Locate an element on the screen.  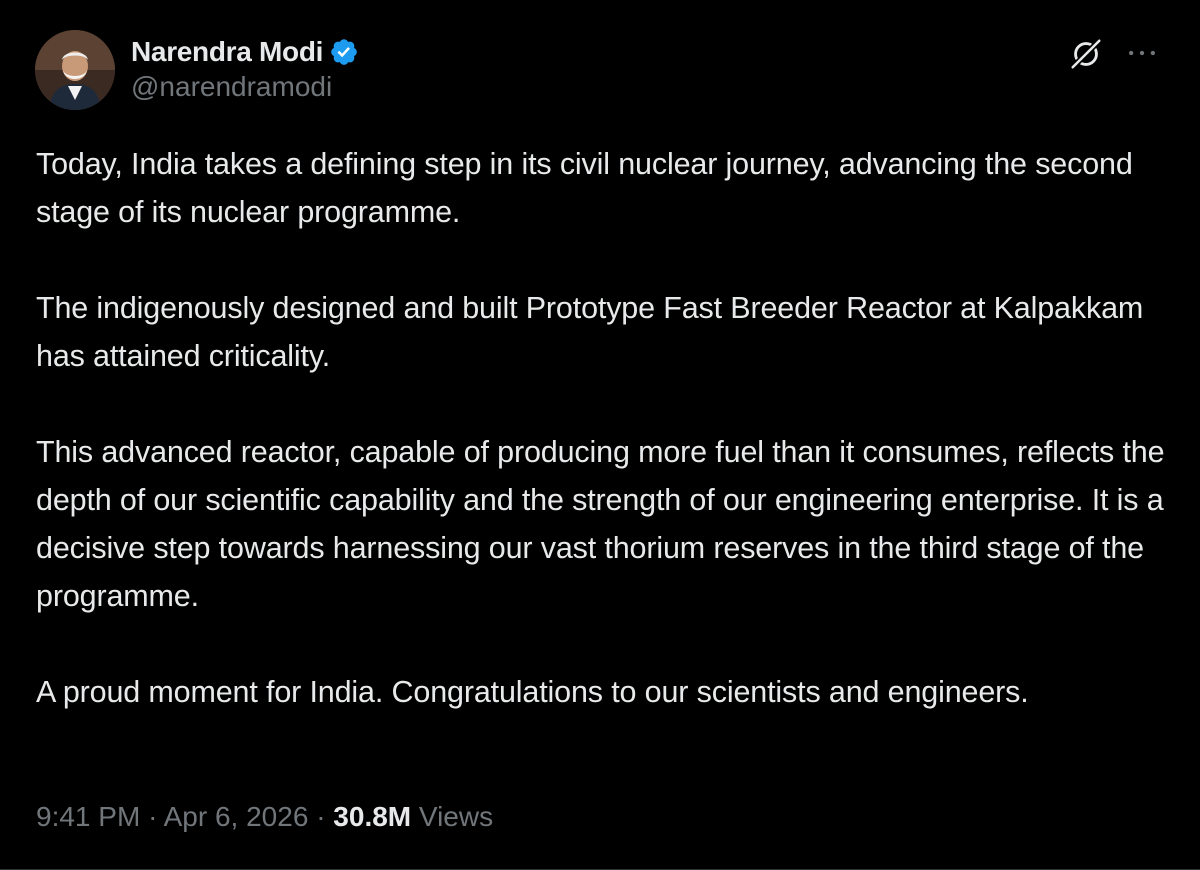
tweet-header: Narendra Modi @narendramodi is located at coordinates (602, 71).